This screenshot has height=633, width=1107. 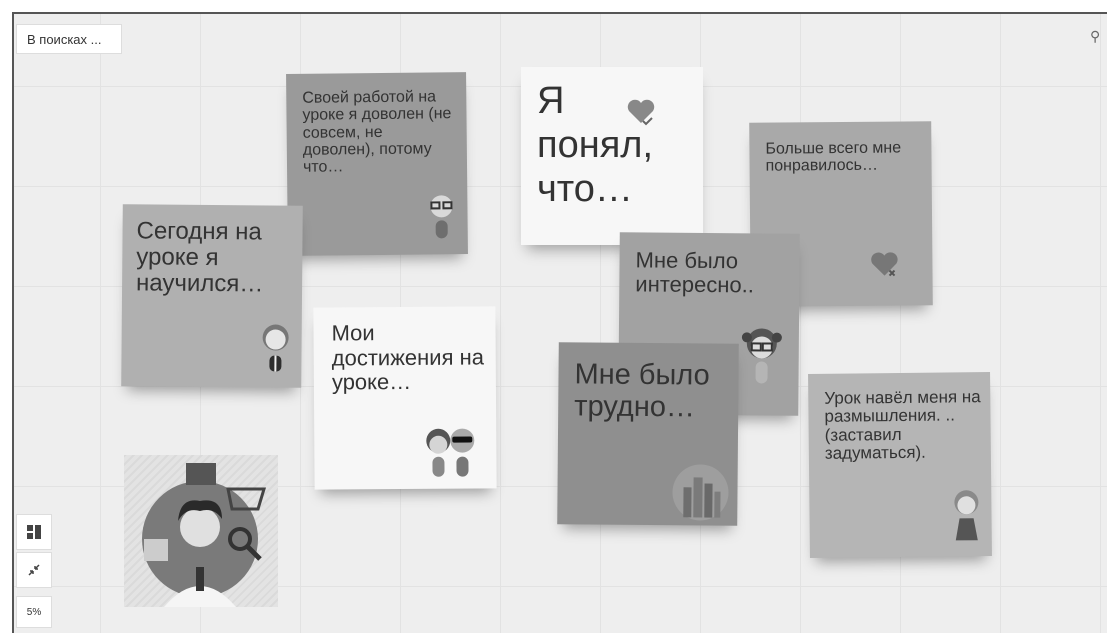 What do you see at coordinates (641, 112) in the screenshot?
I see `heart-check-icon` at bounding box center [641, 112].